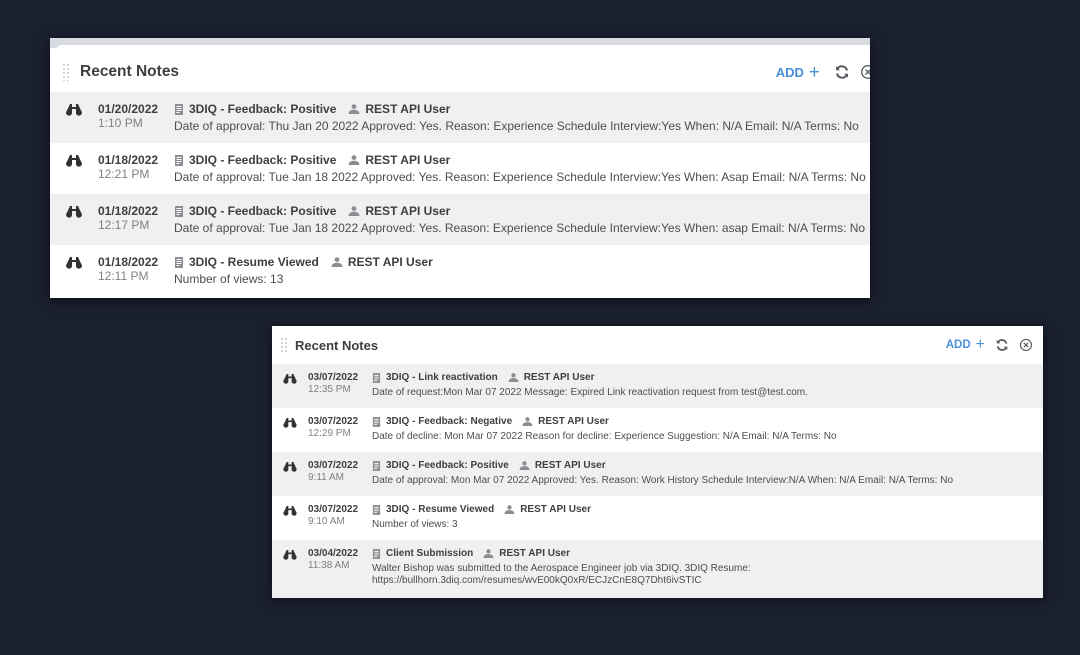 This screenshot has width=1080, height=655. What do you see at coordinates (120, 123) in the screenshot?
I see `note-time: 1:10 PM` at bounding box center [120, 123].